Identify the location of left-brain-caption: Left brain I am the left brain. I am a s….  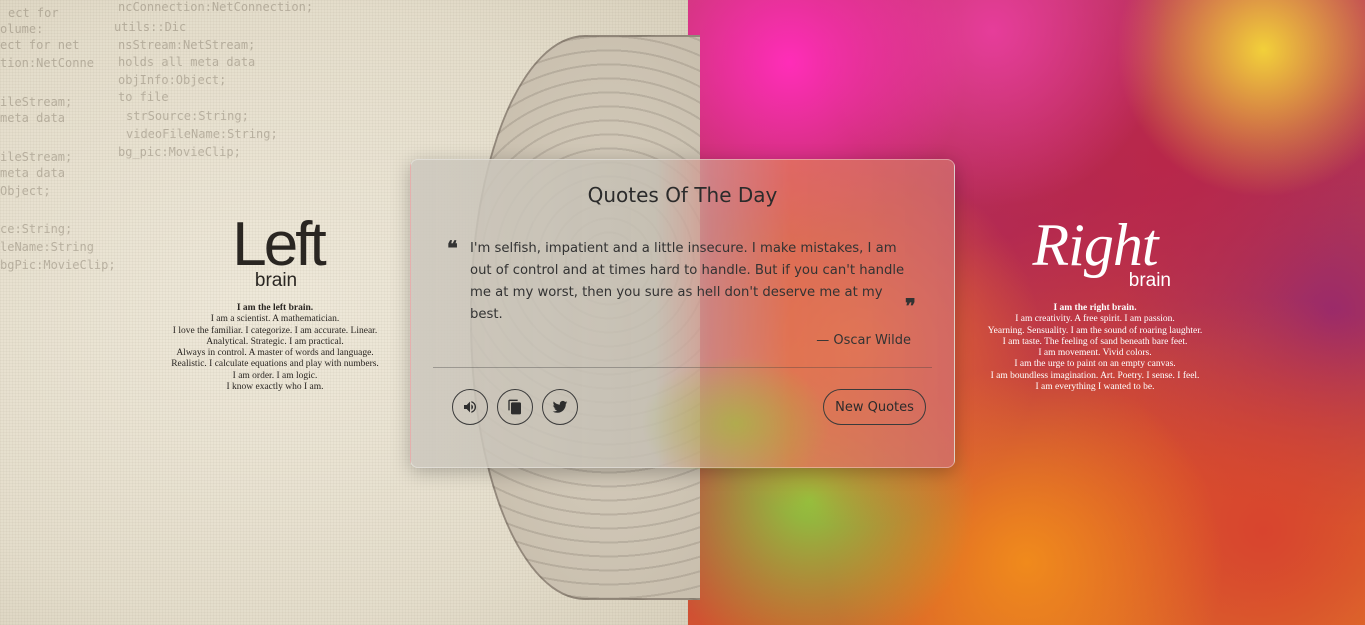
(275, 301).